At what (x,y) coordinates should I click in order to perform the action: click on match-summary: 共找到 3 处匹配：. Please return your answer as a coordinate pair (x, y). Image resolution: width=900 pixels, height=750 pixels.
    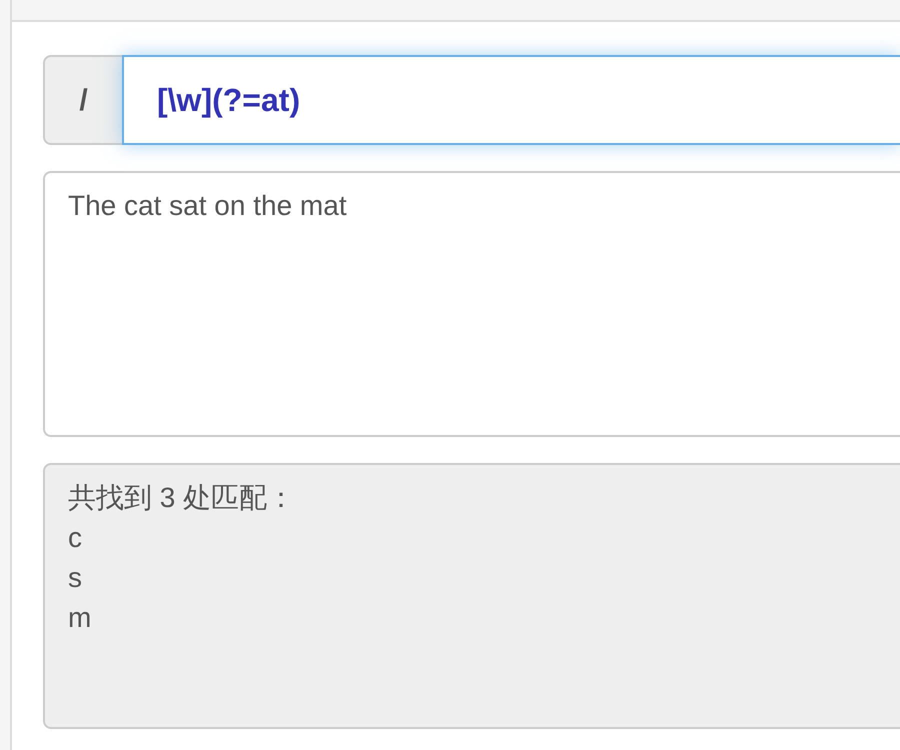
    Looking at the image, I should click on (182, 498).